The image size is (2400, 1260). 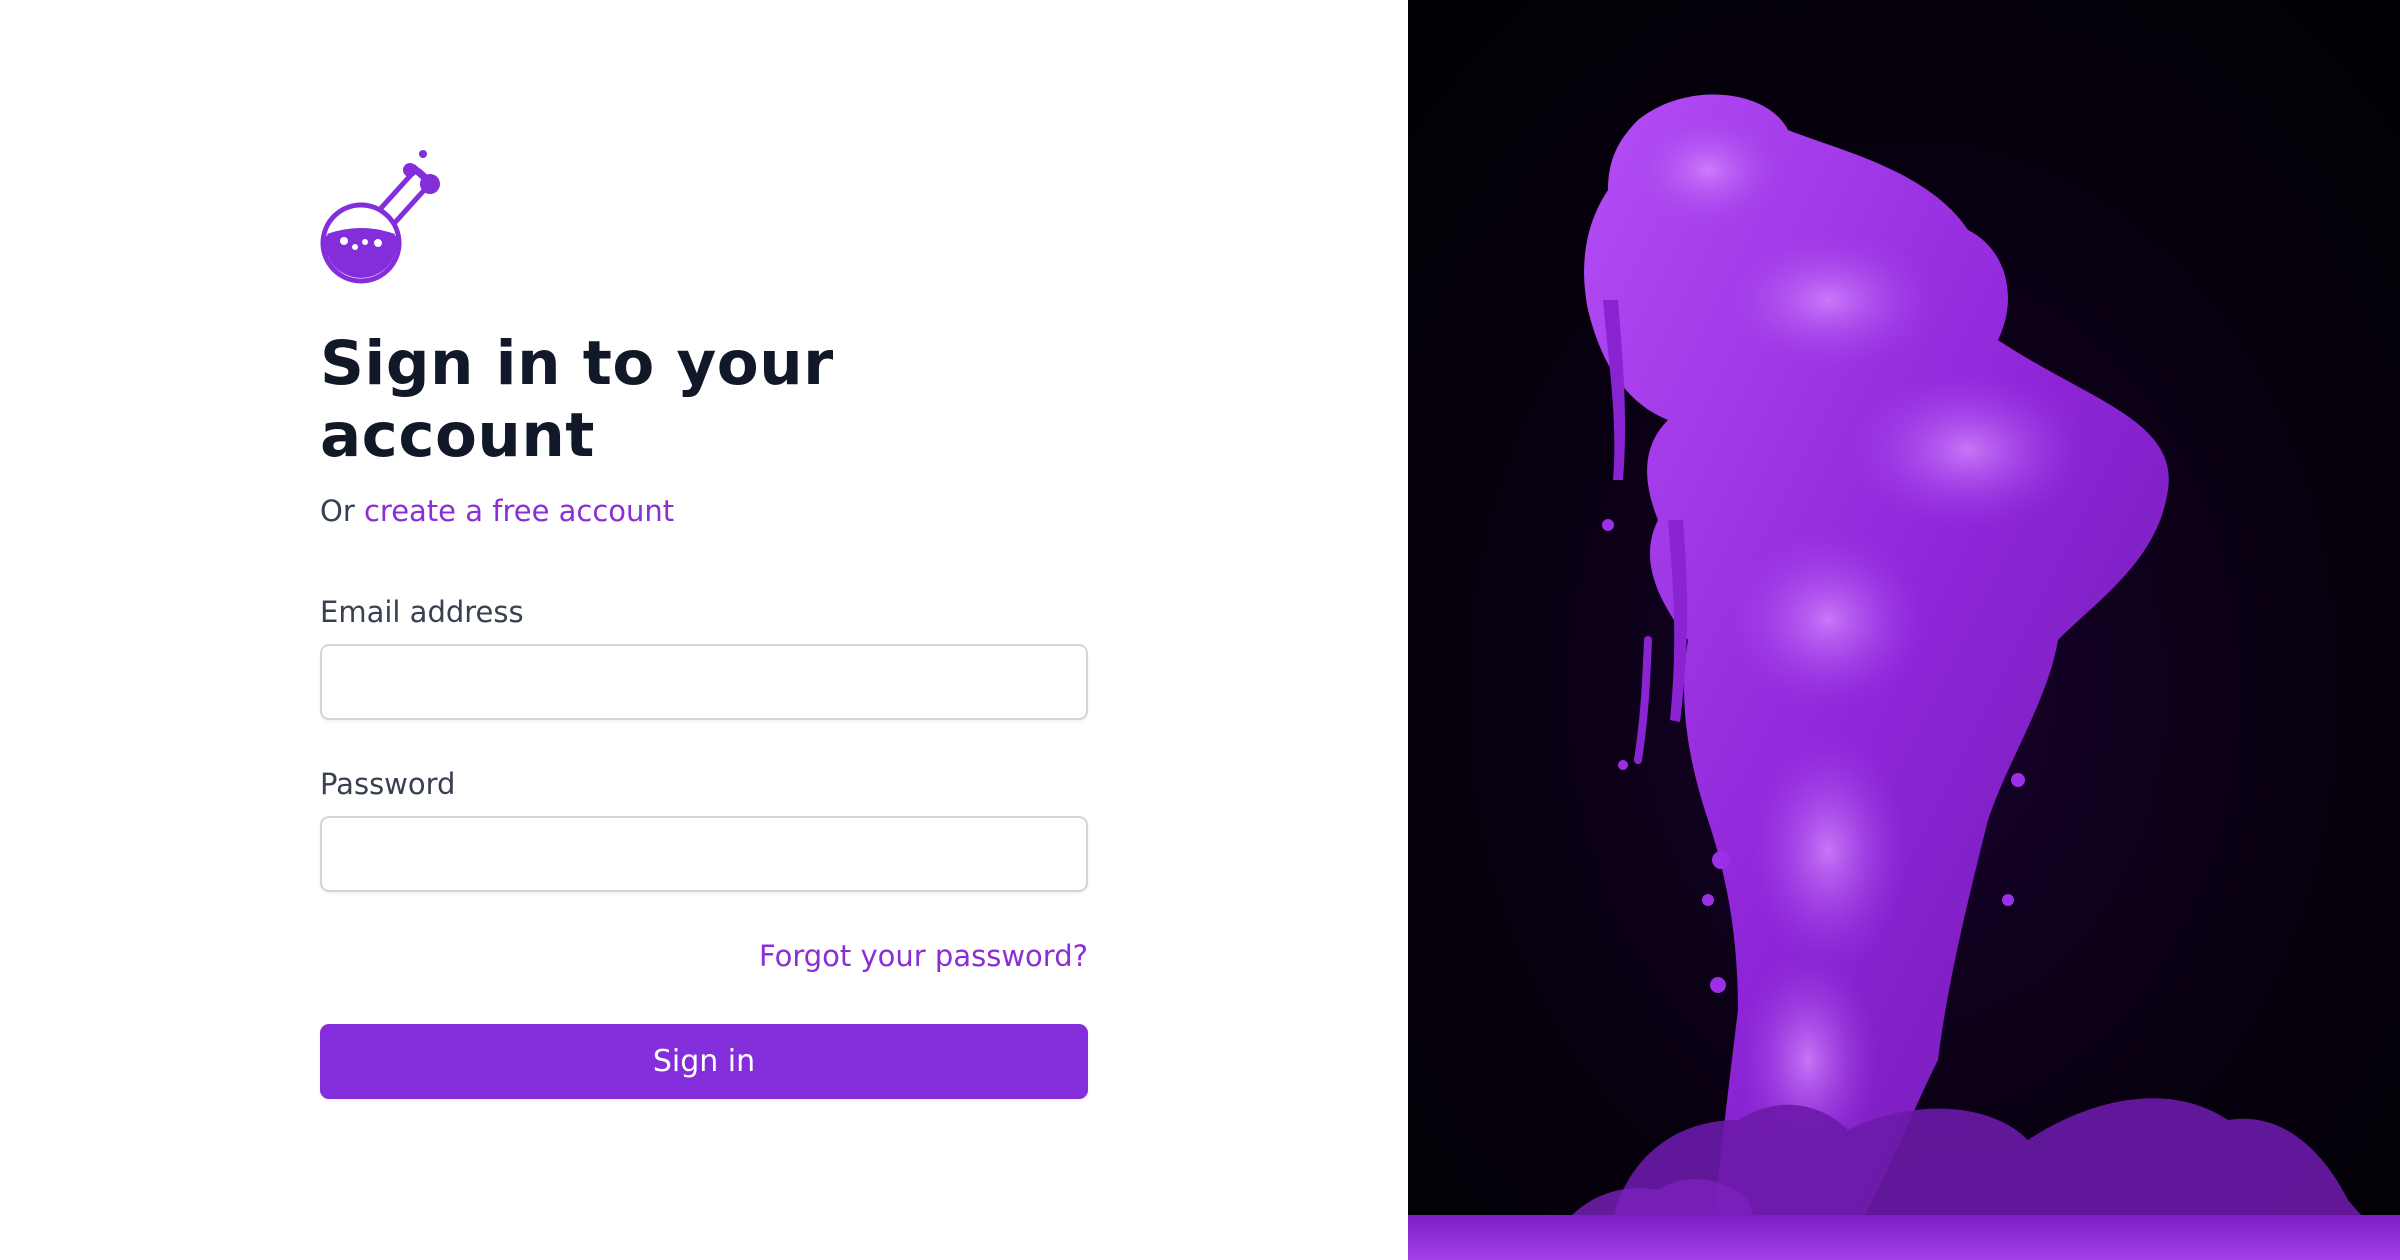 What do you see at coordinates (704, 956) in the screenshot?
I see `forgot-password-row: Forgot your password?` at bounding box center [704, 956].